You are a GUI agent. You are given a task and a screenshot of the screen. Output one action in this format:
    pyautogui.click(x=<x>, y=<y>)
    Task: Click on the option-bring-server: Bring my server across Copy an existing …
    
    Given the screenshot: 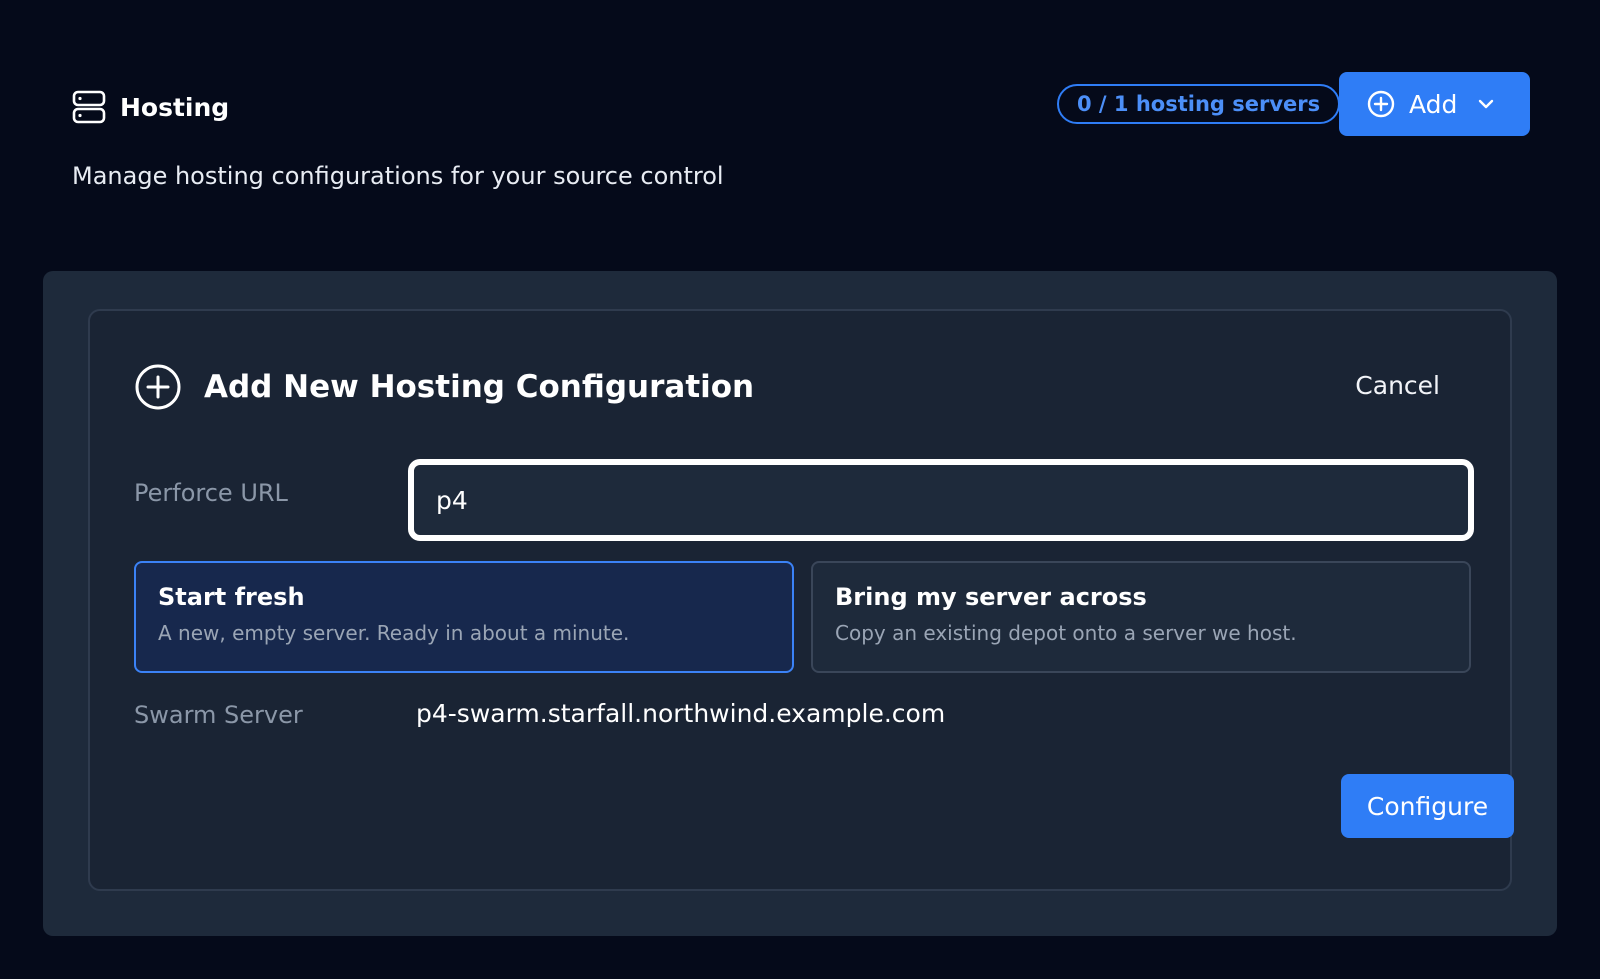 What is the action you would take?
    pyautogui.click(x=1141, y=617)
    